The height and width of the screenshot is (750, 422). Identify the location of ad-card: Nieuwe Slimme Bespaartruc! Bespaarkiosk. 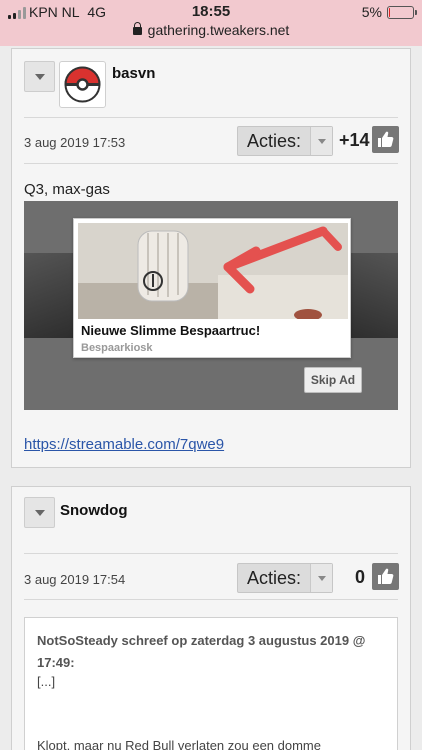
(212, 288).